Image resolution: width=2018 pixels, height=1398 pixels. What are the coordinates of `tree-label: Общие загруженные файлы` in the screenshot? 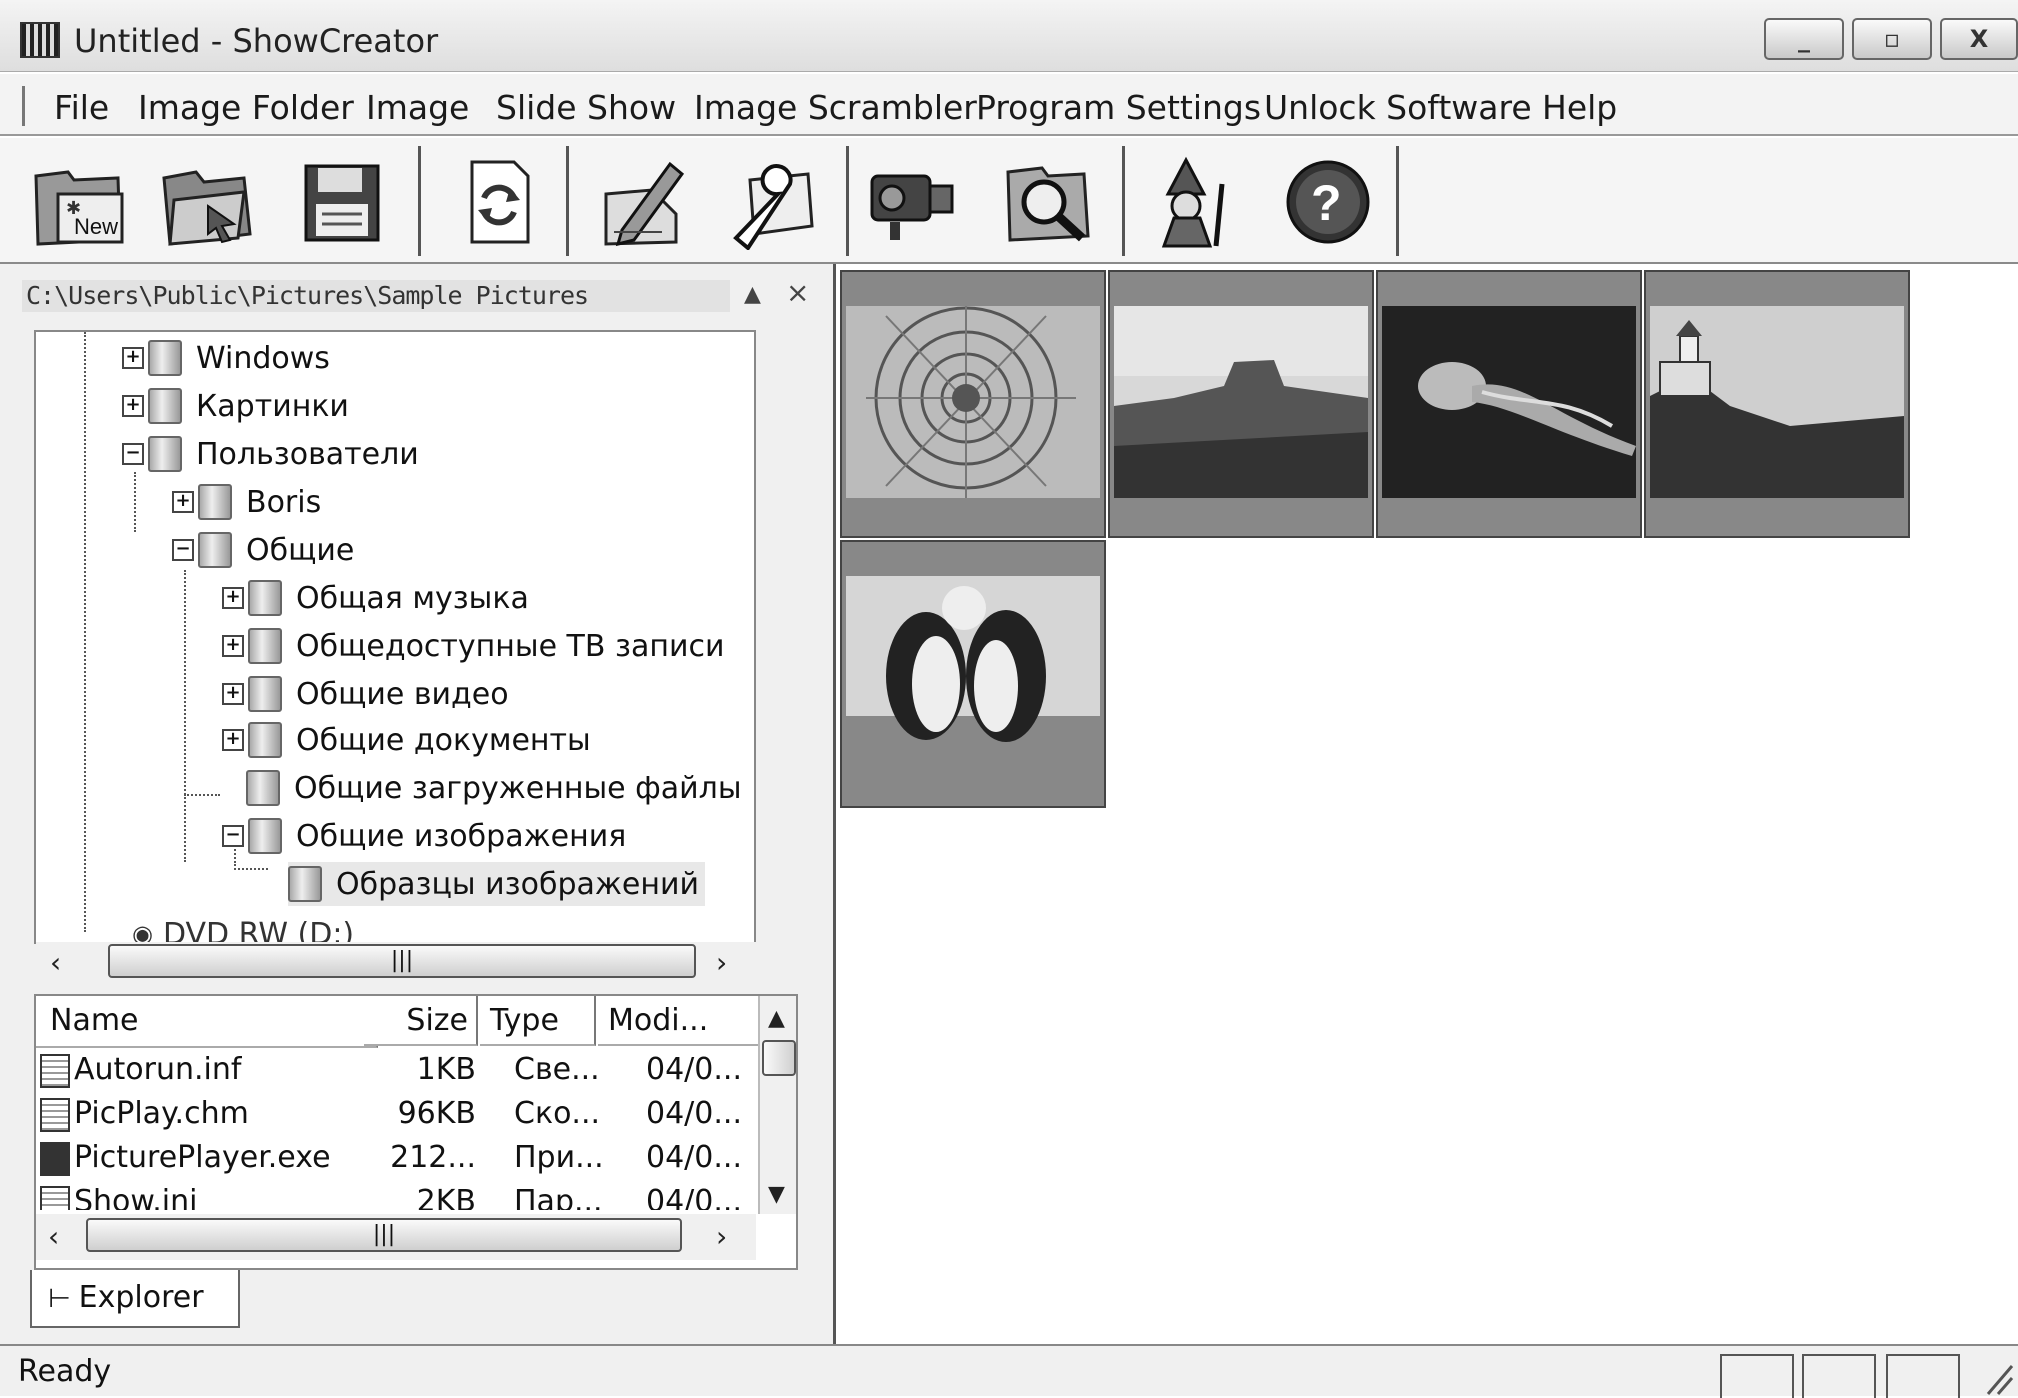 It's located at (518, 788).